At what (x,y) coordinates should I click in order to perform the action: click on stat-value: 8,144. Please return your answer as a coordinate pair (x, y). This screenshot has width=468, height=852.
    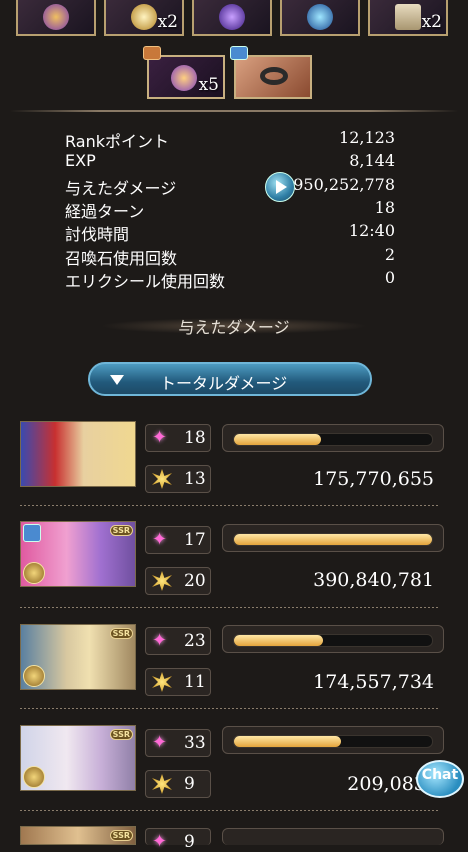
    Looking at the image, I should click on (372, 160).